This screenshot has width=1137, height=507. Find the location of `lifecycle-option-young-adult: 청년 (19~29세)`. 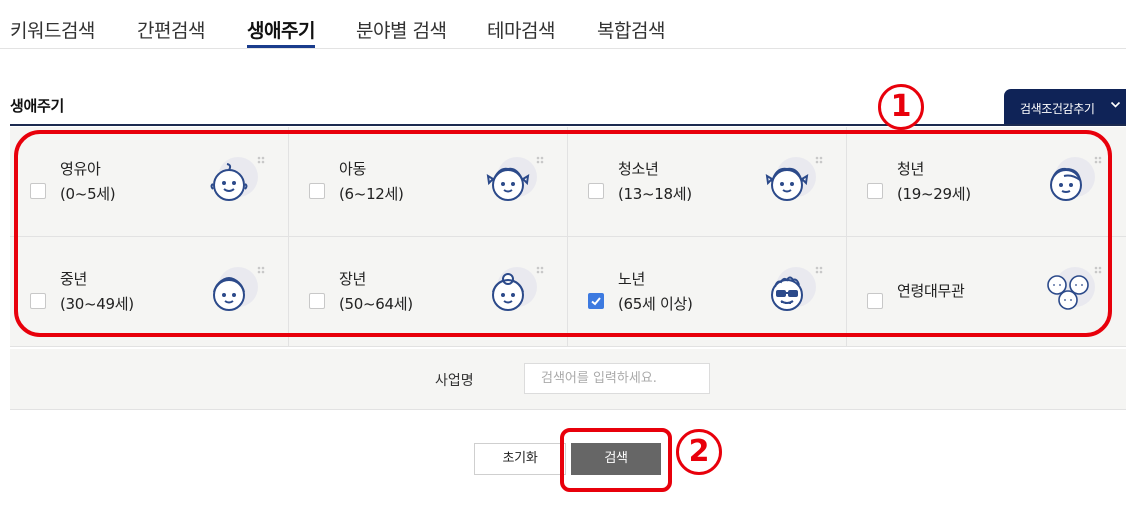

lifecycle-option-young-adult: 청년 (19~29세) is located at coordinates (986, 182).